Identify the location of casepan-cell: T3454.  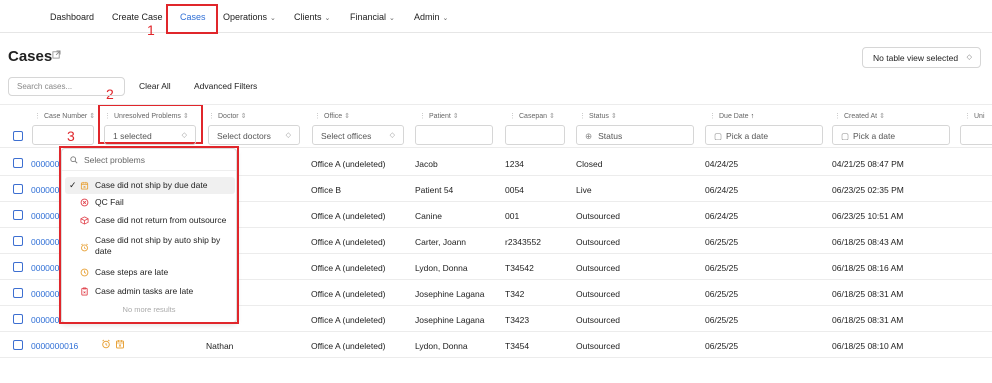
(517, 346).